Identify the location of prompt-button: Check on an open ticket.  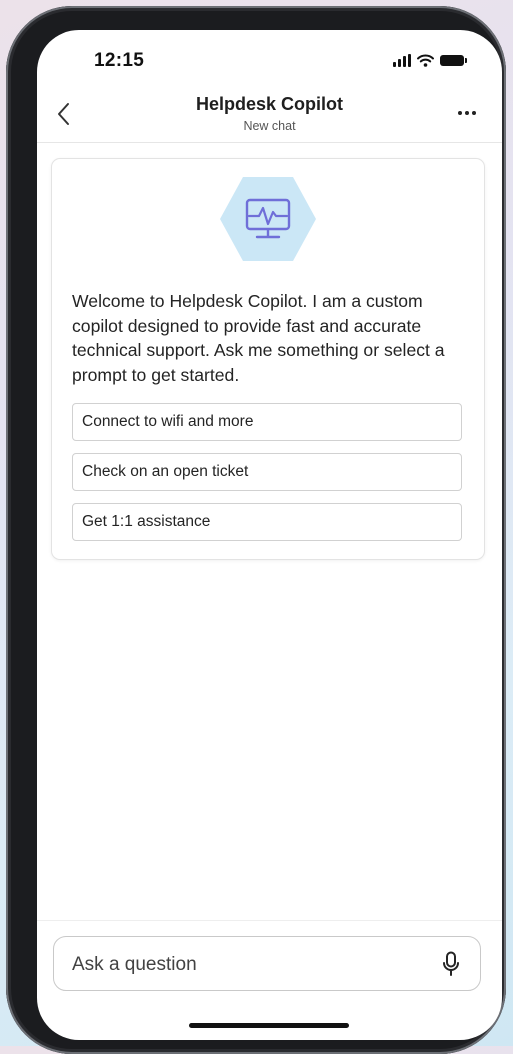
(267, 472).